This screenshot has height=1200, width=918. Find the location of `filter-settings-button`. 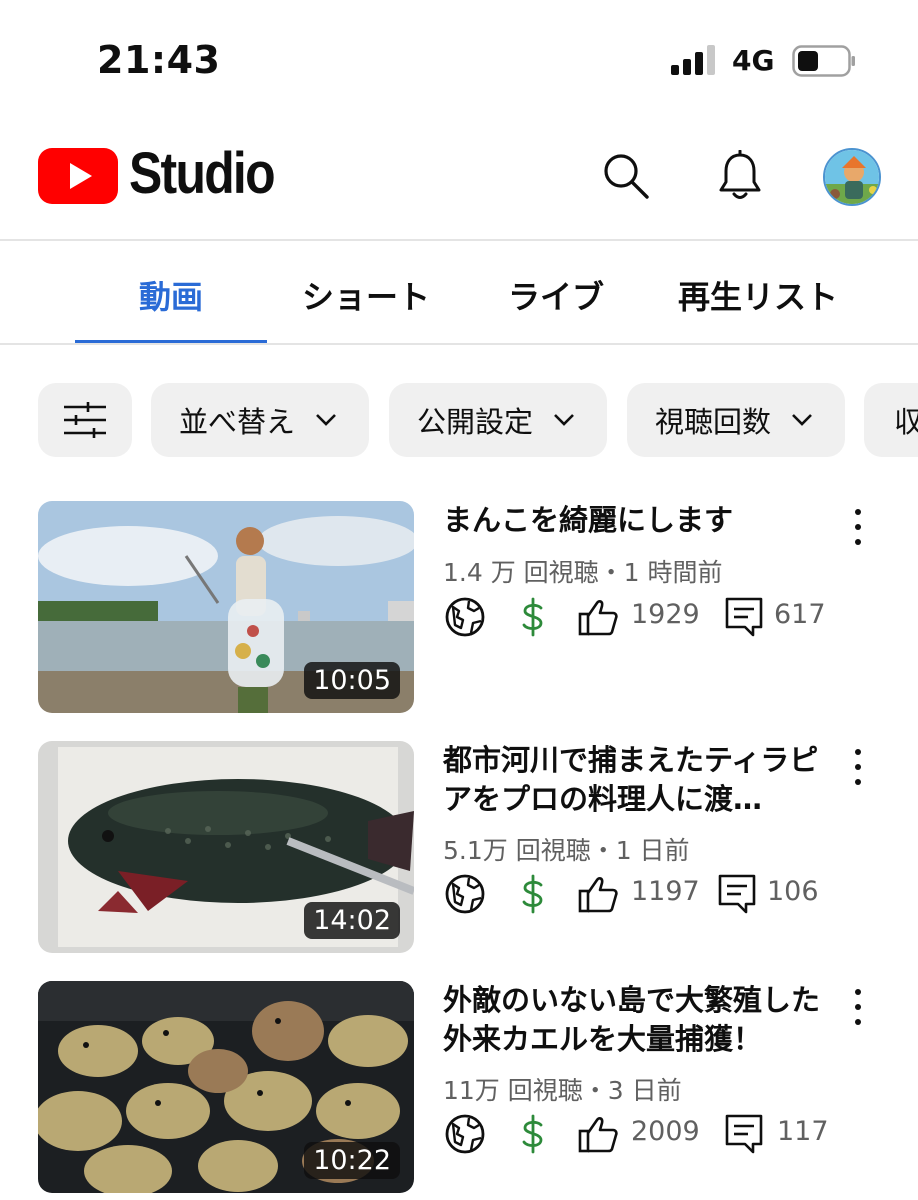

filter-settings-button is located at coordinates (85, 420).